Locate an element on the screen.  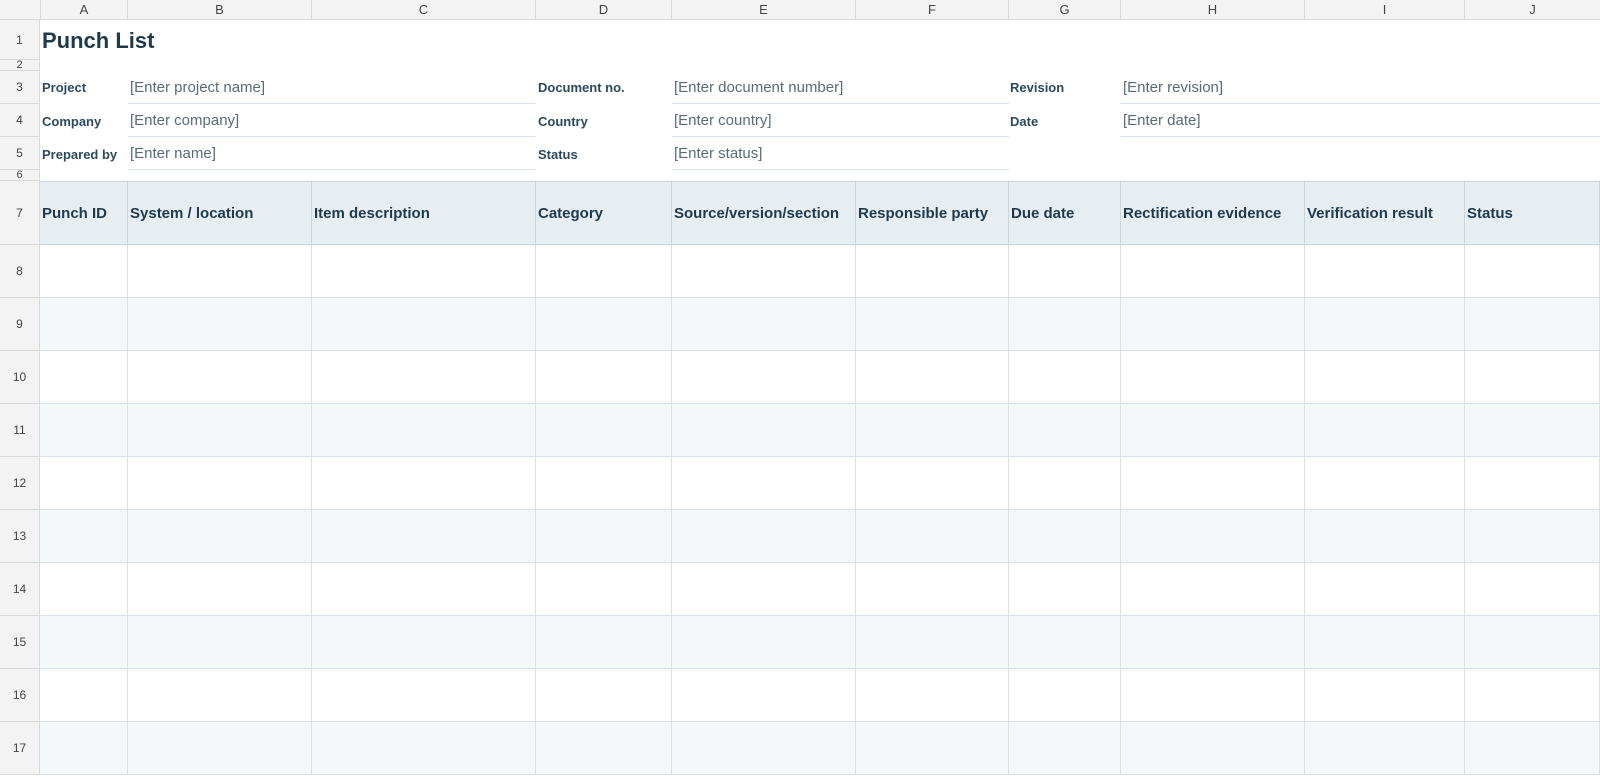
header-verification-result: Verification result is located at coordinates (1385, 213).